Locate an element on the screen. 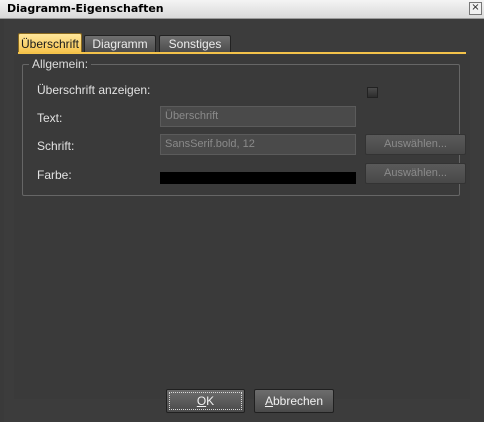 This screenshot has width=484, height=422. text-label: Text: is located at coordinates (50, 118).